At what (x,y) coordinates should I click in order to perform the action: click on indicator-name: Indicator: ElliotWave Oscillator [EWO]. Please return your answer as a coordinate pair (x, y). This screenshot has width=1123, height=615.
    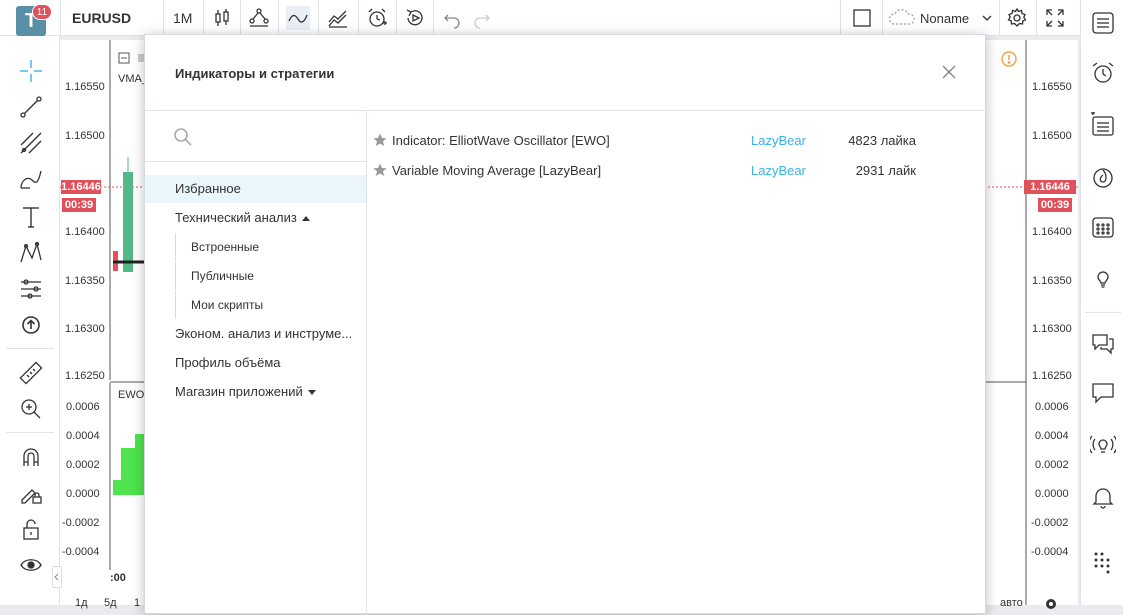
    Looking at the image, I should click on (501, 140).